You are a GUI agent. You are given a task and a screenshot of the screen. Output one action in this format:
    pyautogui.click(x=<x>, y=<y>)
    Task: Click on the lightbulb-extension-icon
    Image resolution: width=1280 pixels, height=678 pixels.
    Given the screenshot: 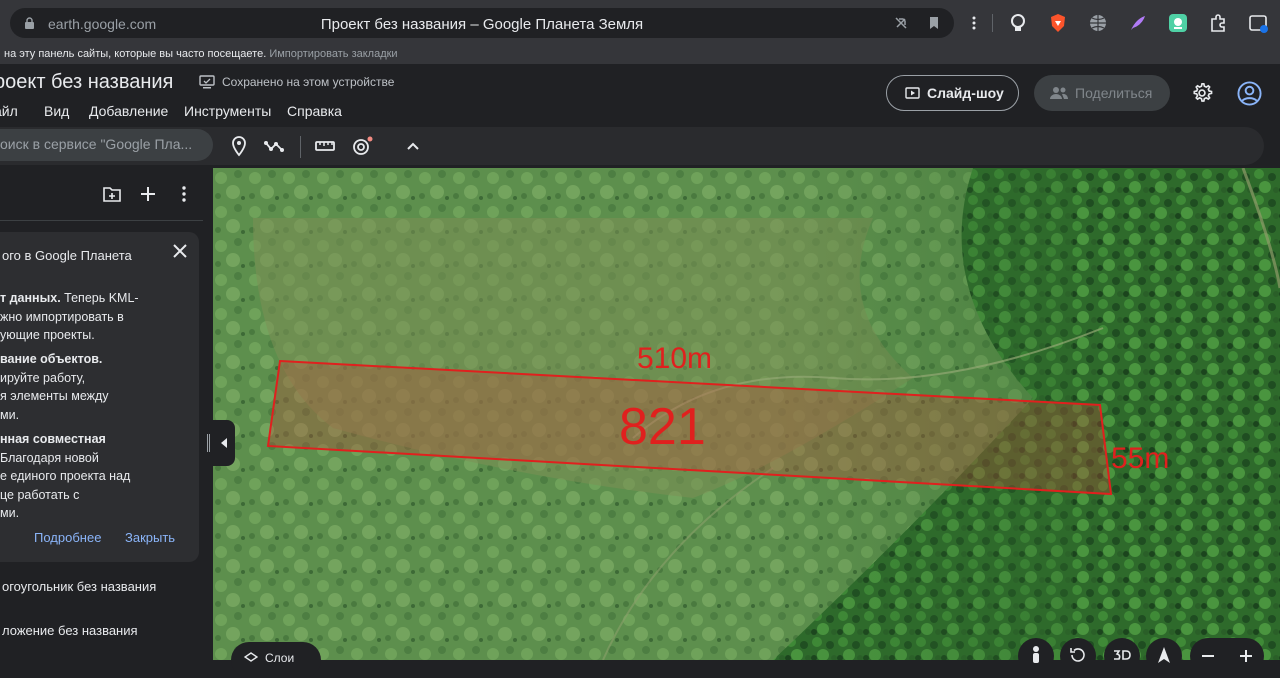 What is the action you would take?
    pyautogui.click(x=1018, y=23)
    